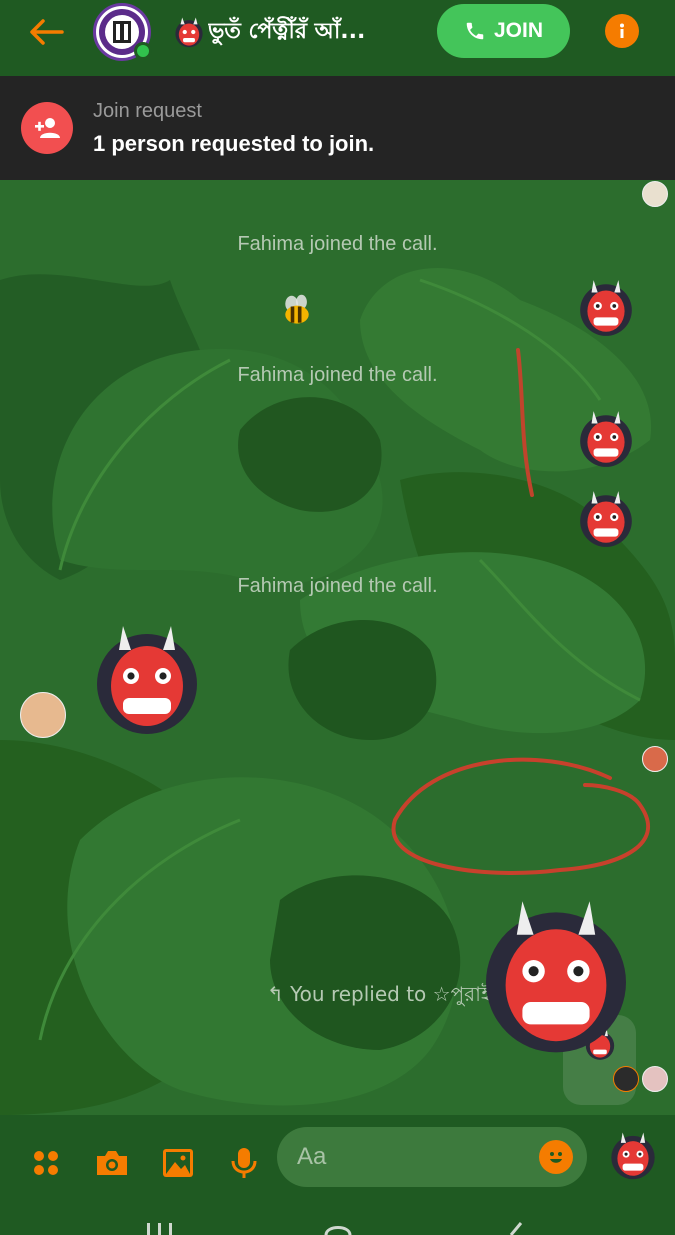 This screenshot has height=1235, width=675. I want to click on camera-button, so click(112, 1163).